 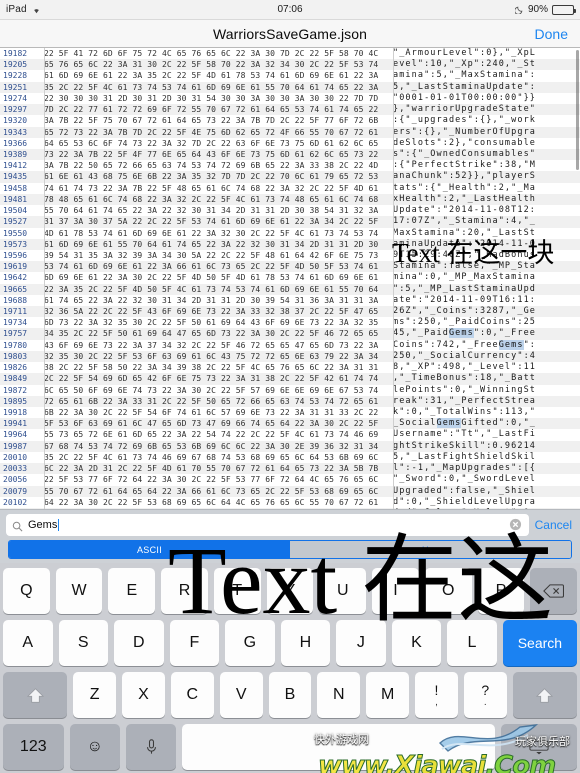 I want to click on keyboard-row-3: Z X C V B N M!,?., so click(x=290, y=695).